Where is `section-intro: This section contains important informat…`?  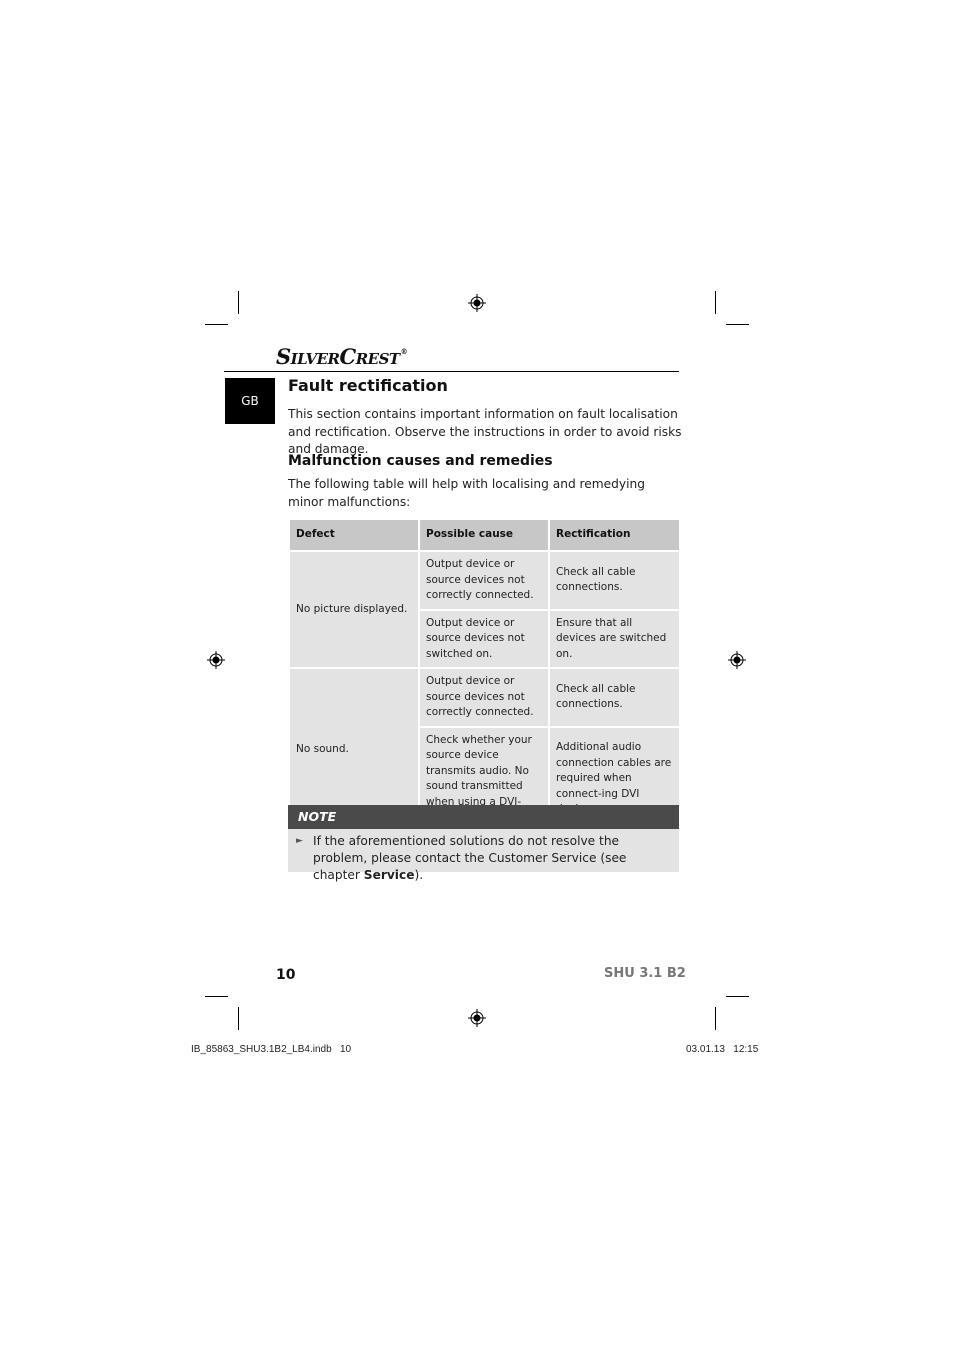 section-intro: This section contains important informat… is located at coordinates (485, 431).